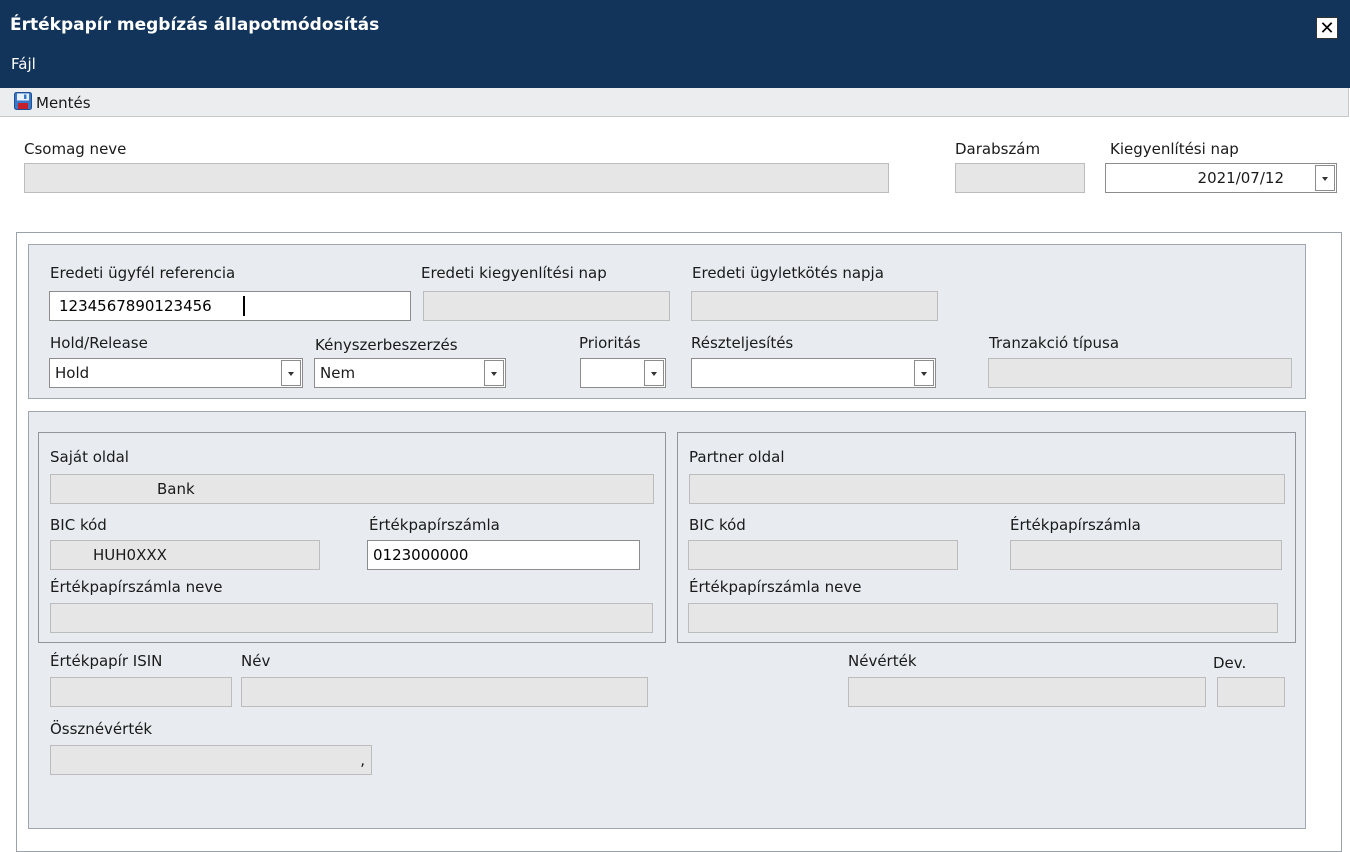  I want to click on settlement-day-picker: 2021/07/12, so click(1221, 178).